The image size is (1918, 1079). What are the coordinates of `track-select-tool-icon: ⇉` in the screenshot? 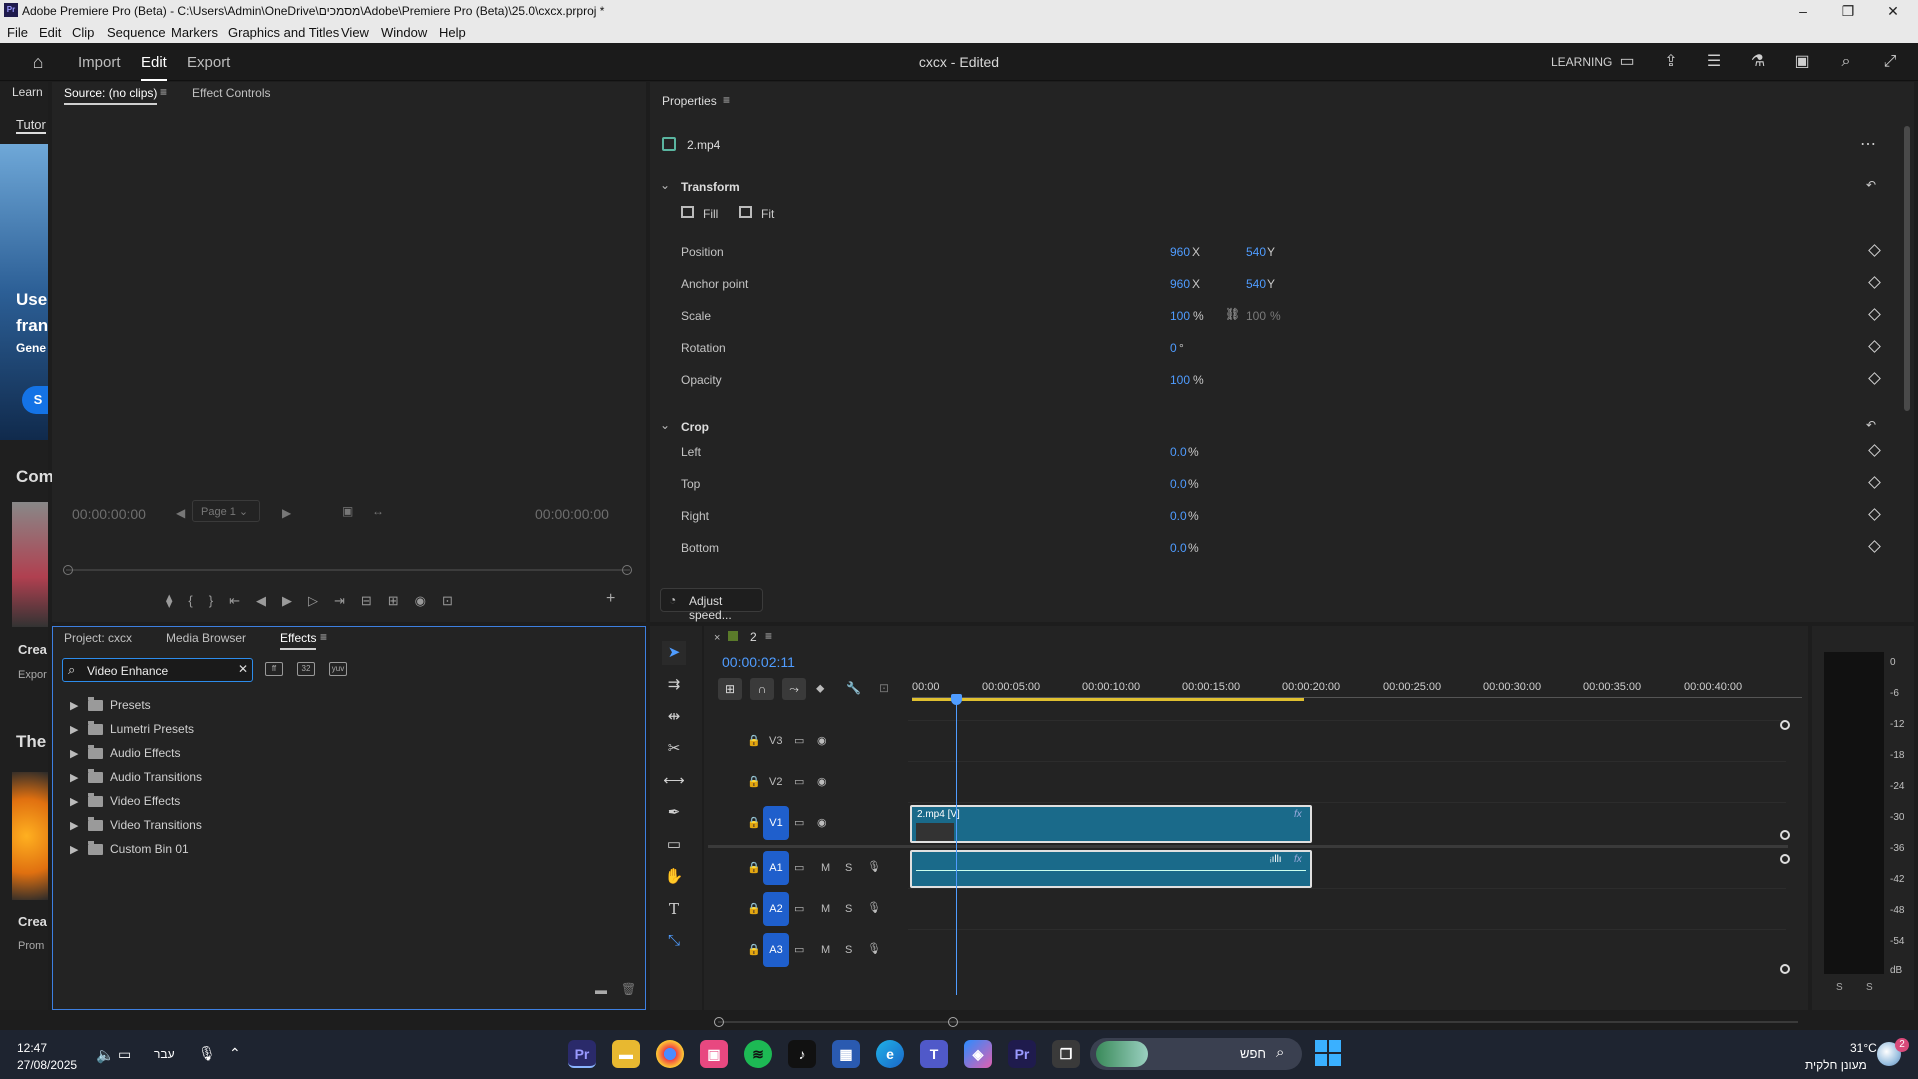 It's located at (674, 685).